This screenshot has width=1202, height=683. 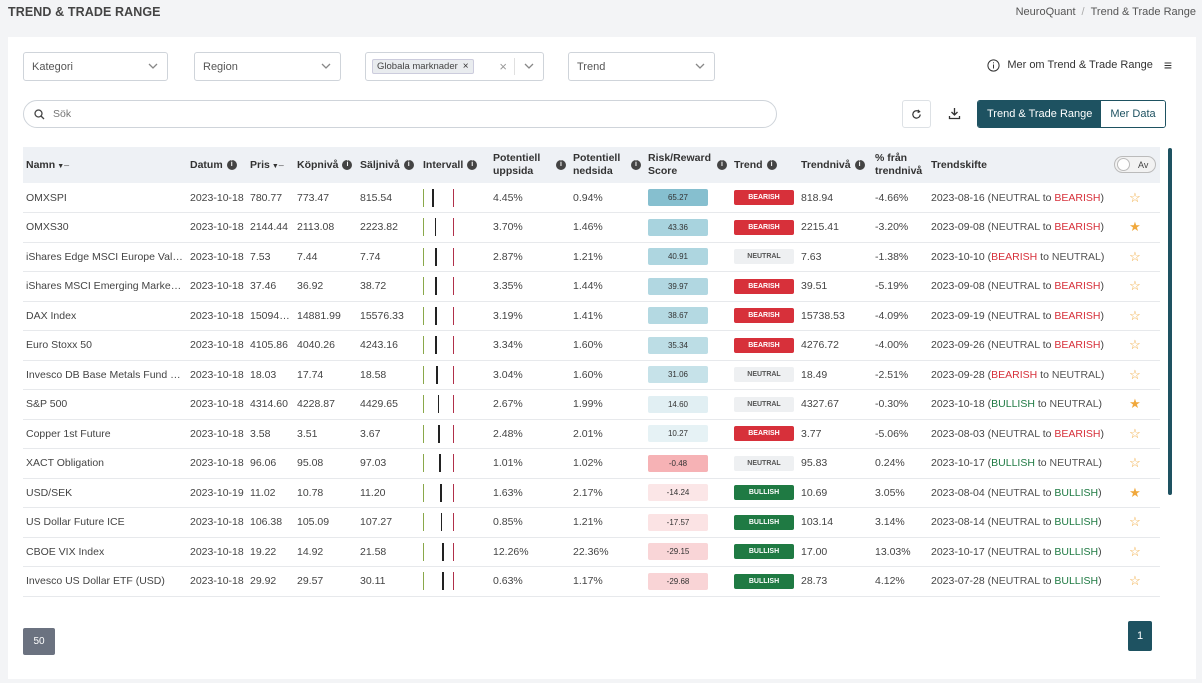 I want to click on refresh-button, so click(x=916, y=114).